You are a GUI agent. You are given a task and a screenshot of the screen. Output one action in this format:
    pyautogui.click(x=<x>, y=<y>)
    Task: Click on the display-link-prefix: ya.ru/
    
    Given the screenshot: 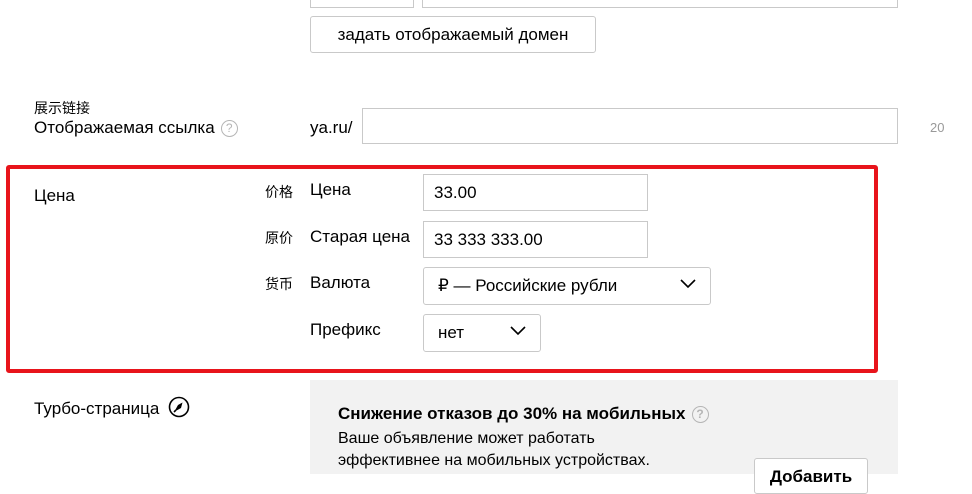 What is the action you would take?
    pyautogui.click(x=331, y=127)
    